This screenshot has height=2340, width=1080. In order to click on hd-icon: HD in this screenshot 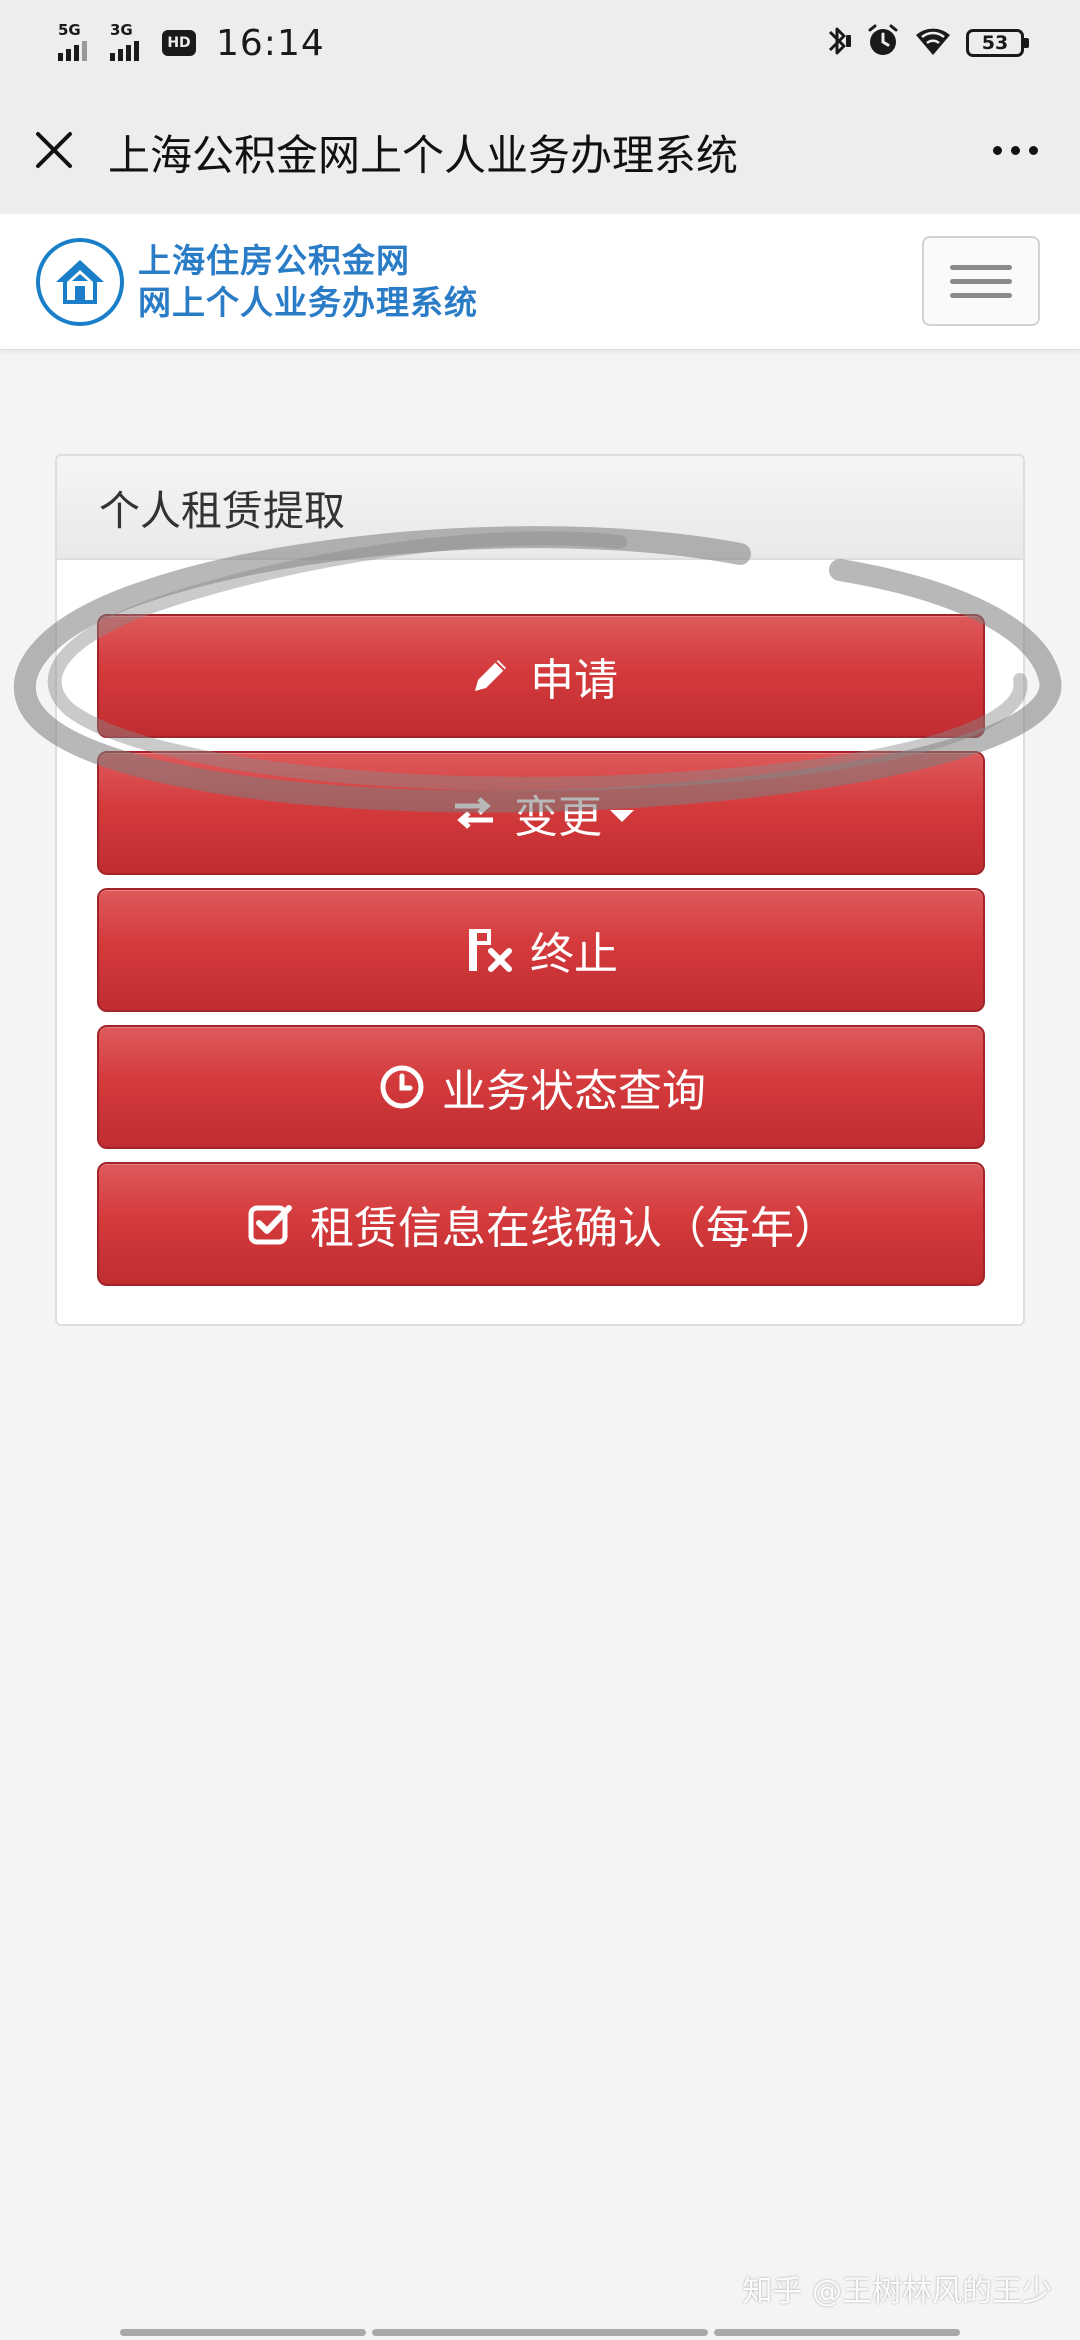, I will do `click(179, 43)`.